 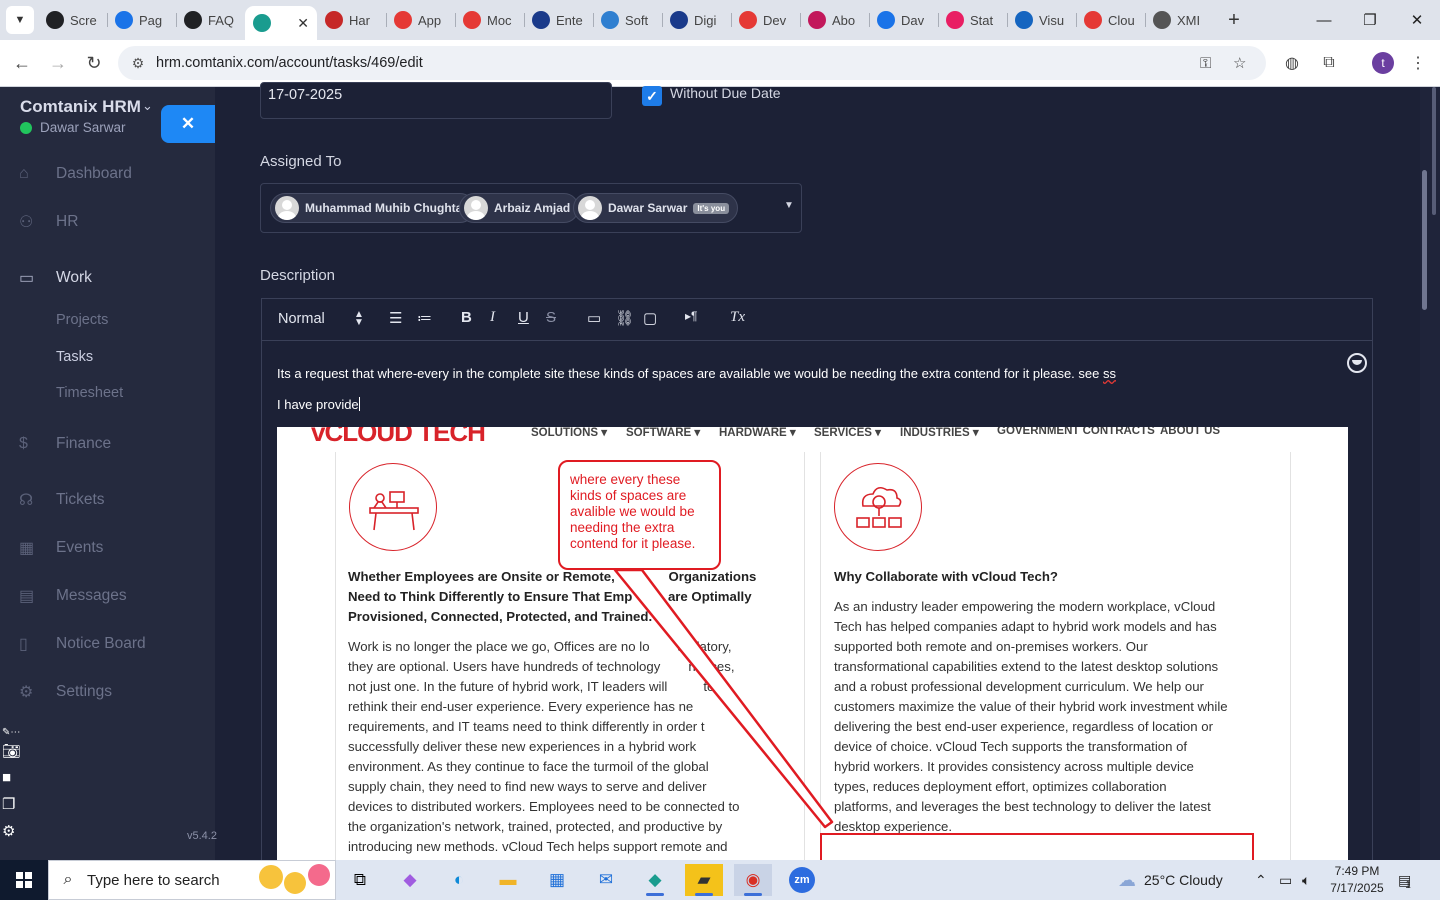 I want to click on weather-widget: ☁ 25°C Cloudy, so click(x=1170, y=880).